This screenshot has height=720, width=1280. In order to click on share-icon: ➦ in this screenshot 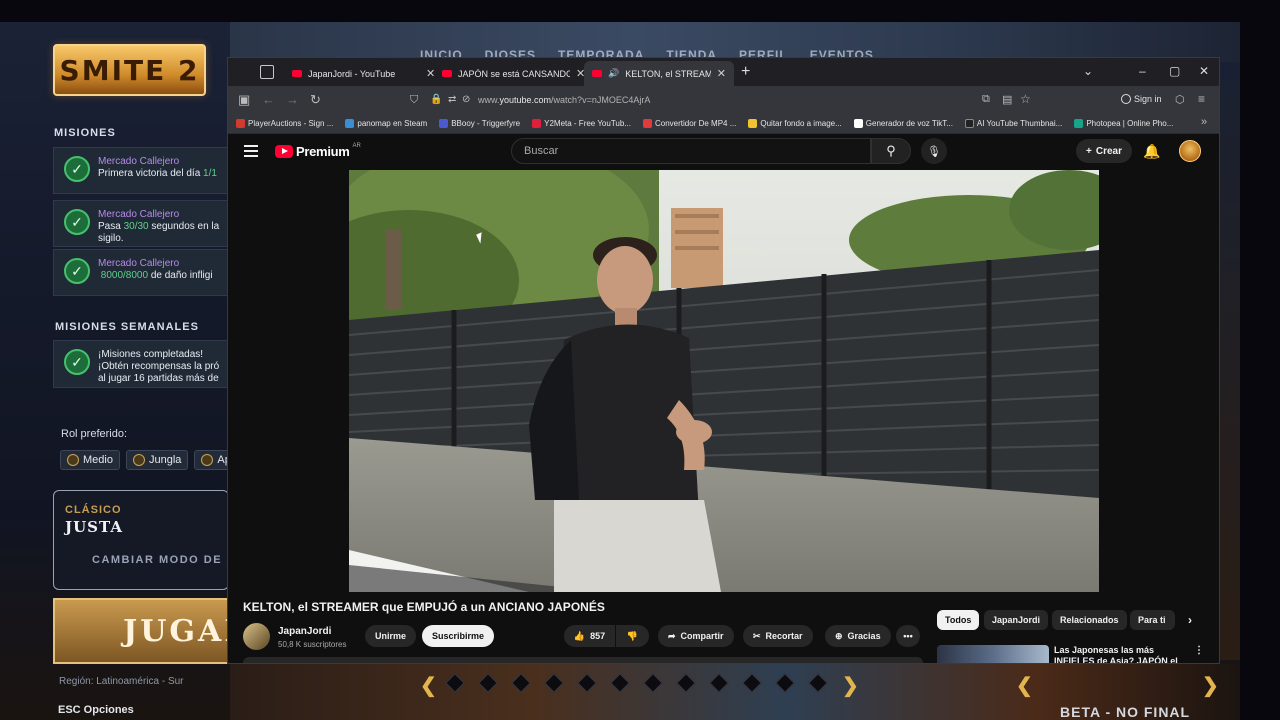, I will do `click(672, 635)`.